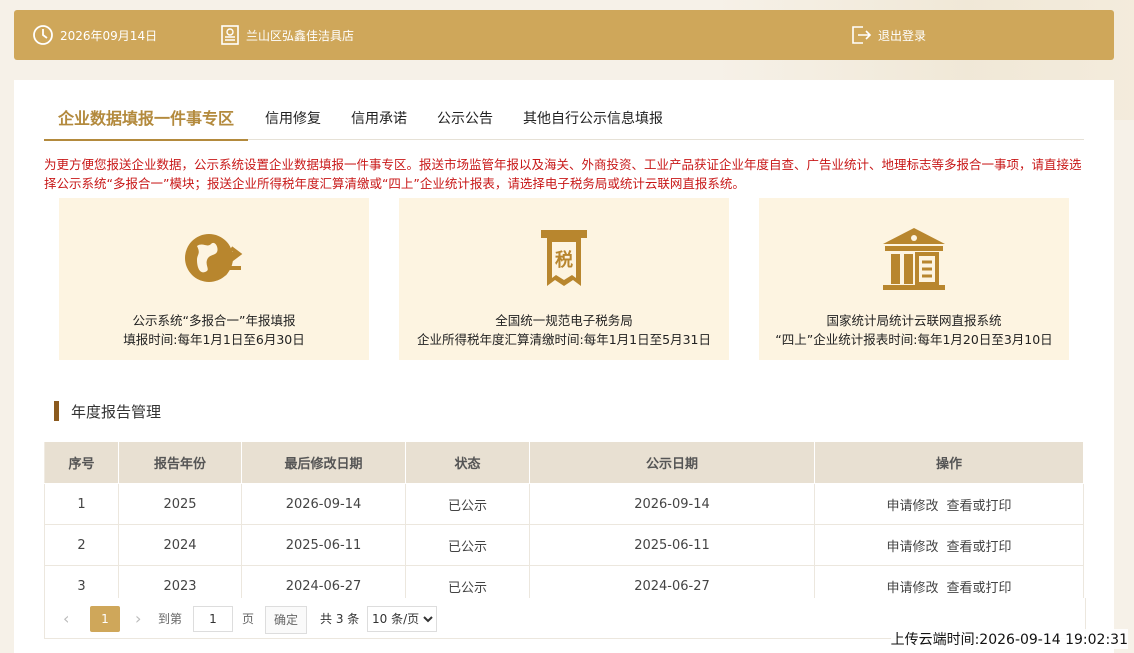 The image size is (1134, 653). Describe the element at coordinates (214, 320) in the screenshot. I see `card-title: 公示系统“多报合一”年报填报` at that location.